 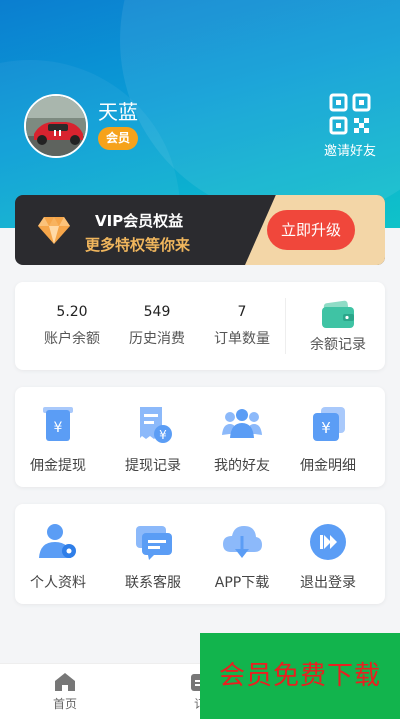 What do you see at coordinates (242, 583) in the screenshot?
I see `menu-label: APP下载` at bounding box center [242, 583].